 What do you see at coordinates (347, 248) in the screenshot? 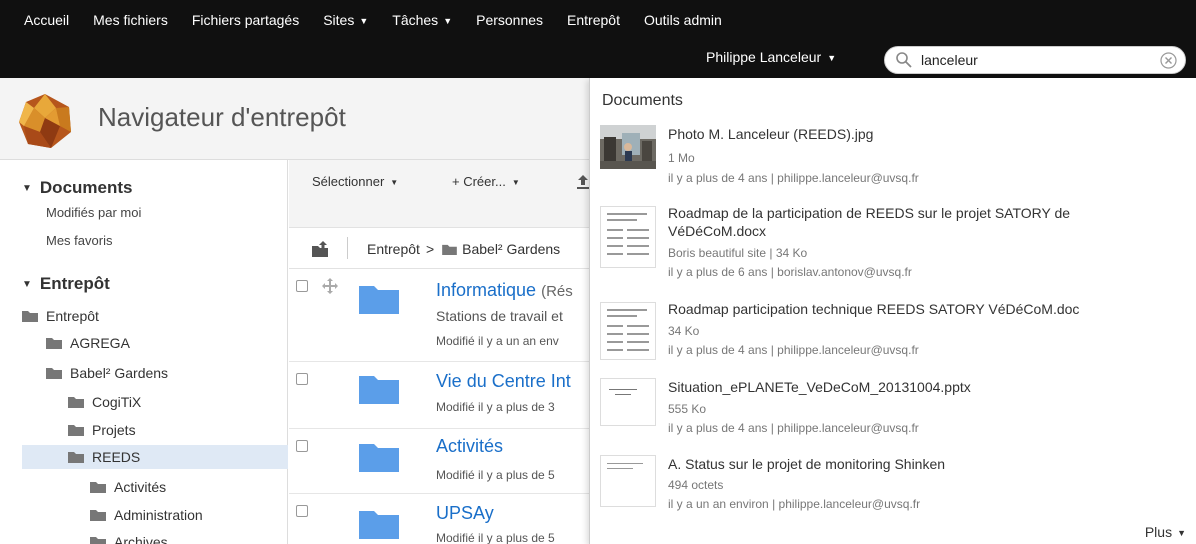
I see `divider` at bounding box center [347, 248].